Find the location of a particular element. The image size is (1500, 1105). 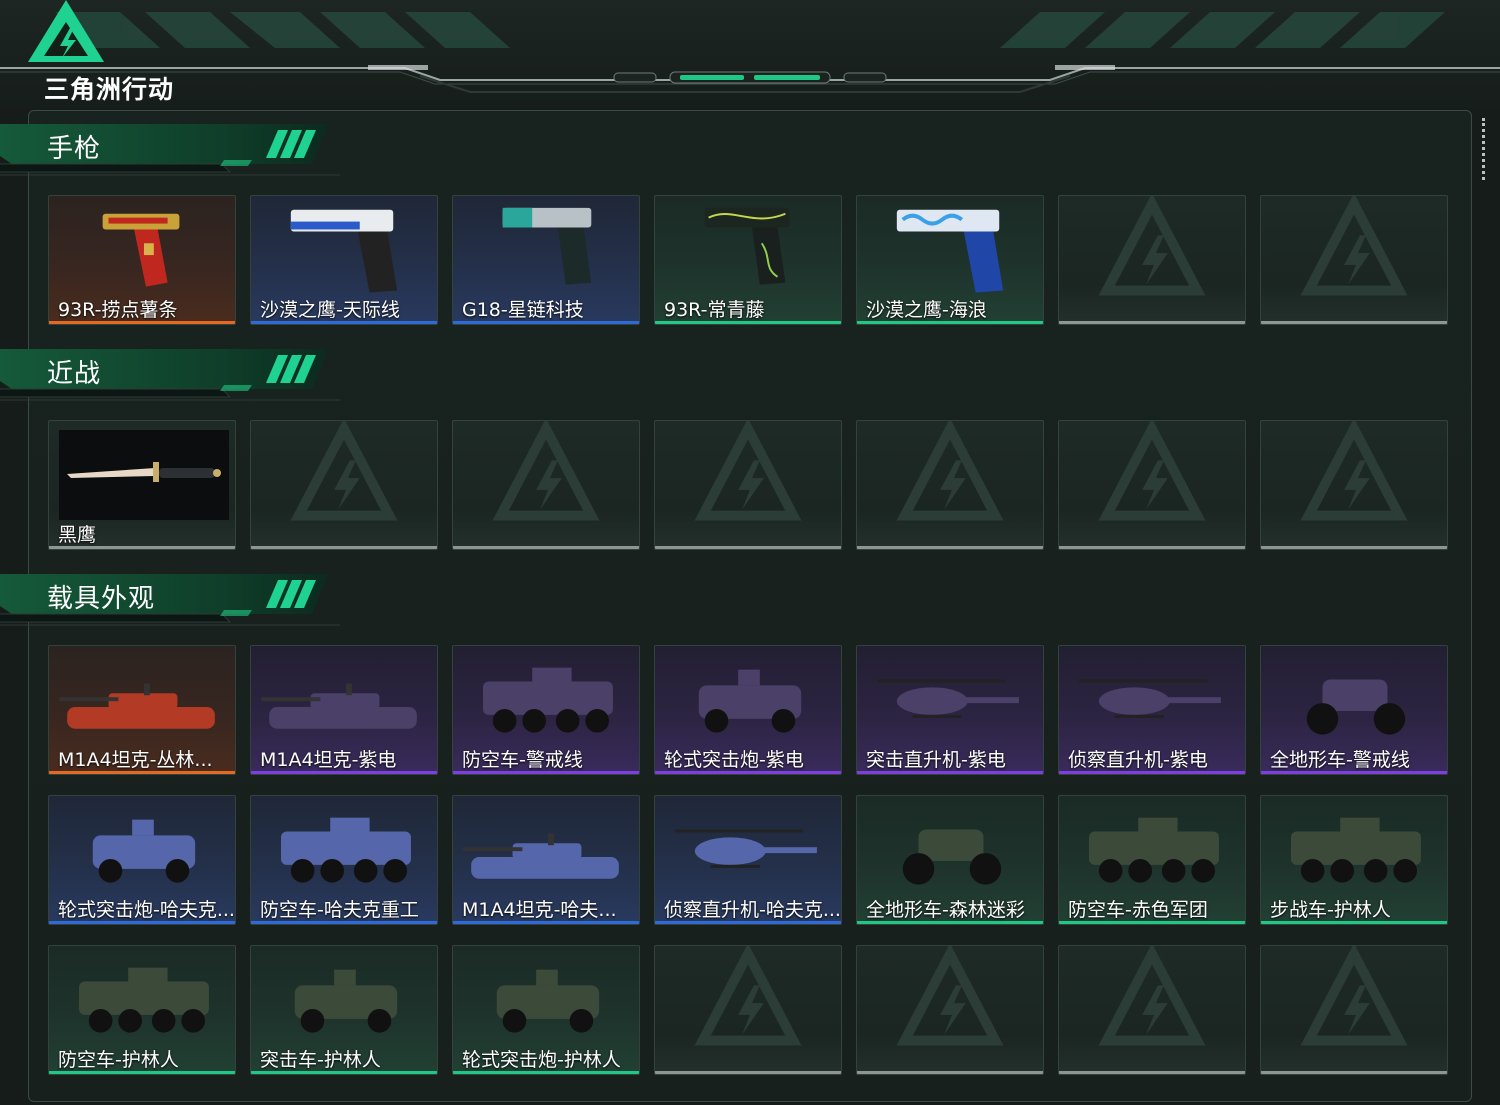

item-card: 防空车-护林人 is located at coordinates (142, 1010).